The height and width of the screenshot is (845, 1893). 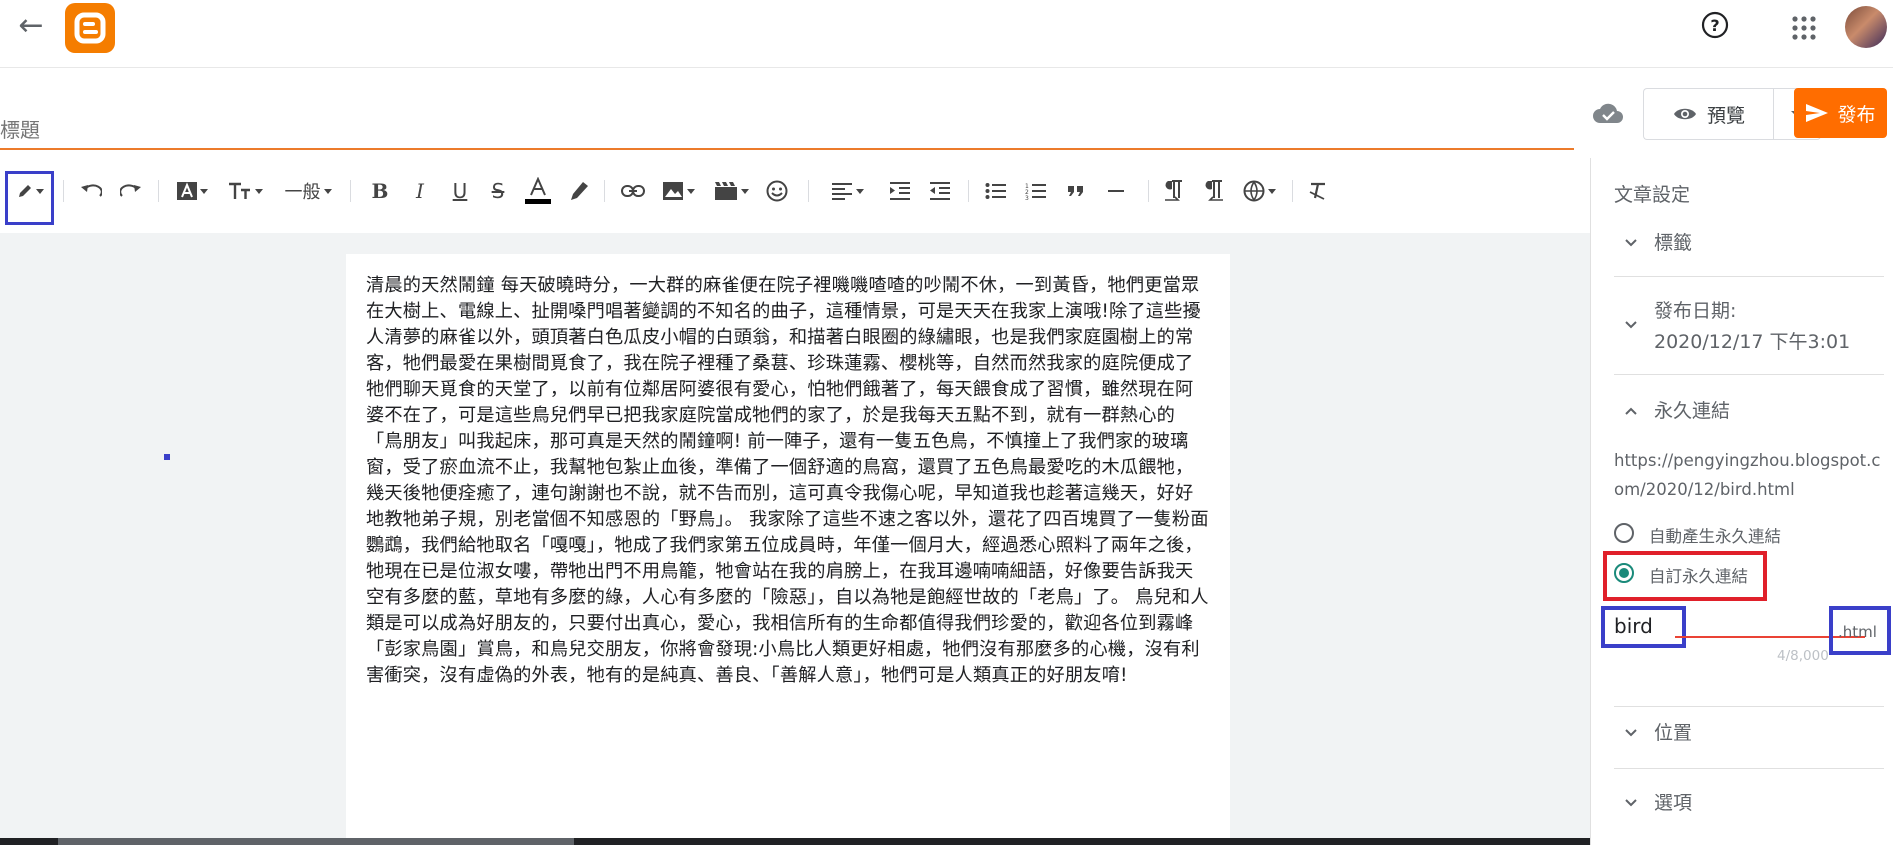 I want to click on custom-permalink-input, so click(x=1644, y=626).